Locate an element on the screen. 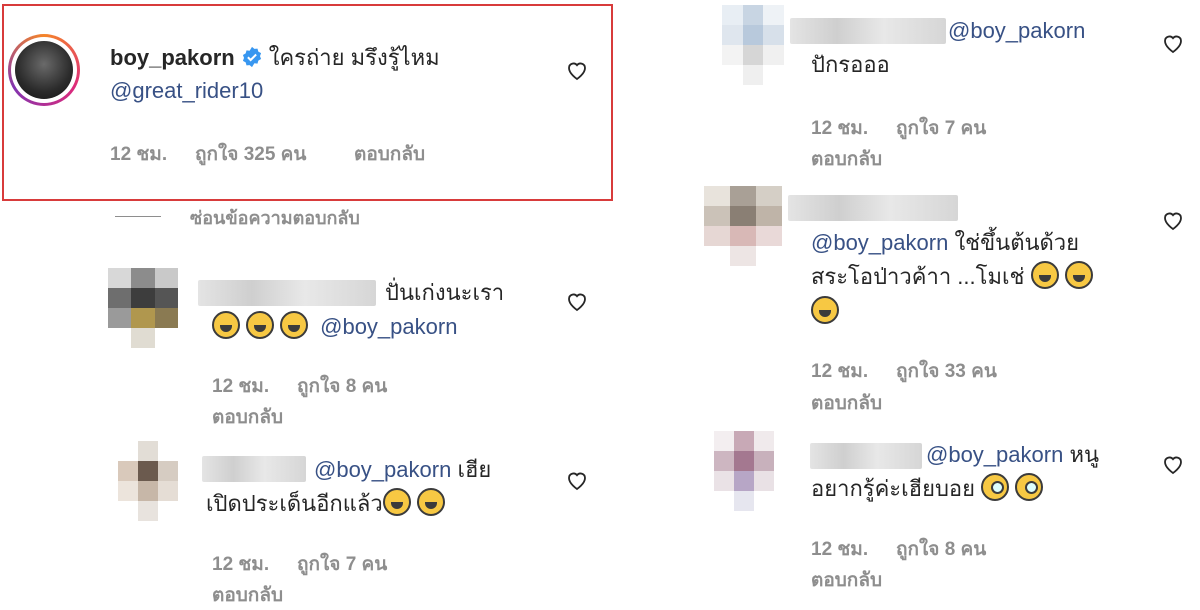  reply-text: ใช่ขึ้นต้นด้วย is located at coordinates (1017, 242).